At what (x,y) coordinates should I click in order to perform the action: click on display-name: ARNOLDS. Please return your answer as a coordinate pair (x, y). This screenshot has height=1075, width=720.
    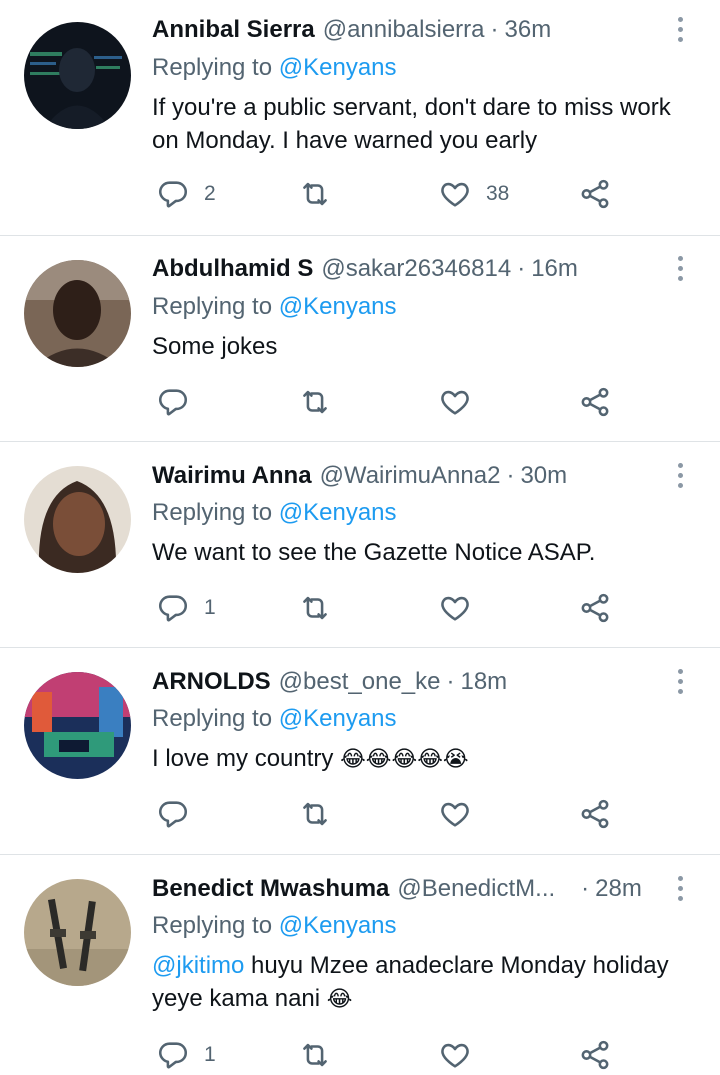
    Looking at the image, I should click on (211, 682).